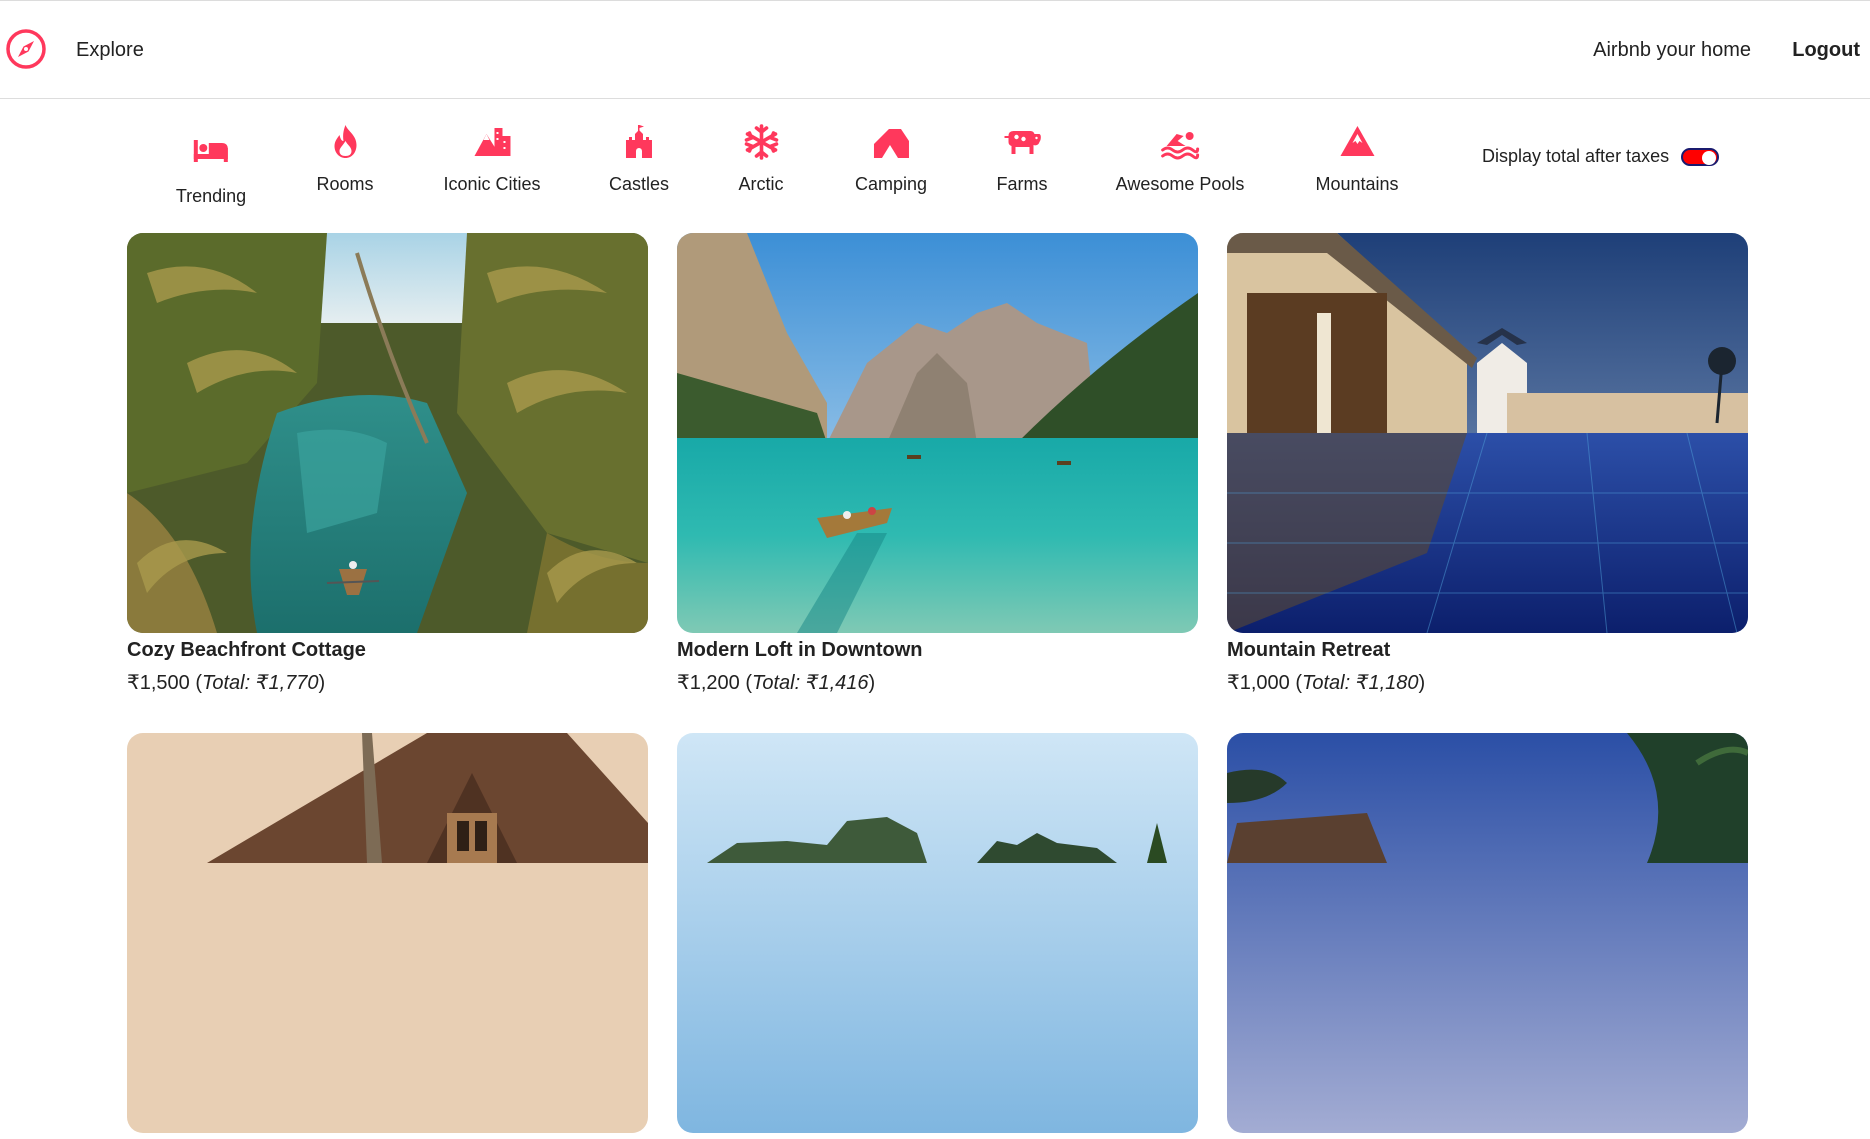 The width and height of the screenshot is (1870, 1139). Describe the element at coordinates (891, 184) in the screenshot. I see `filter-label: Camping` at that location.